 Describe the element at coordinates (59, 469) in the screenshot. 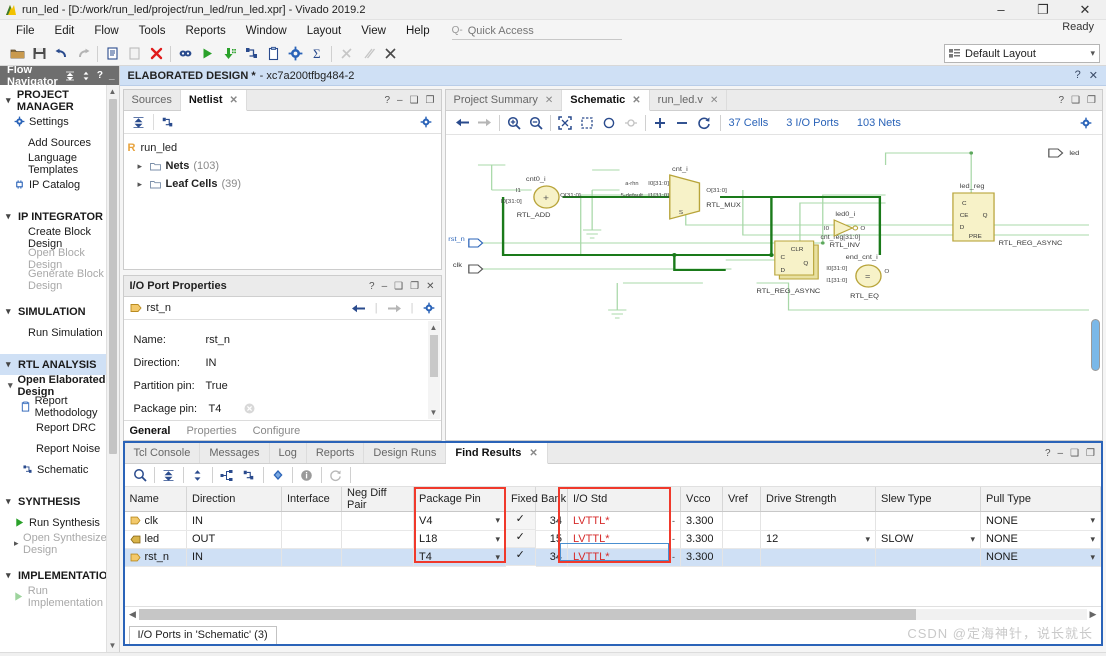

I see `sidebar-item-schematic: Schematic` at that location.